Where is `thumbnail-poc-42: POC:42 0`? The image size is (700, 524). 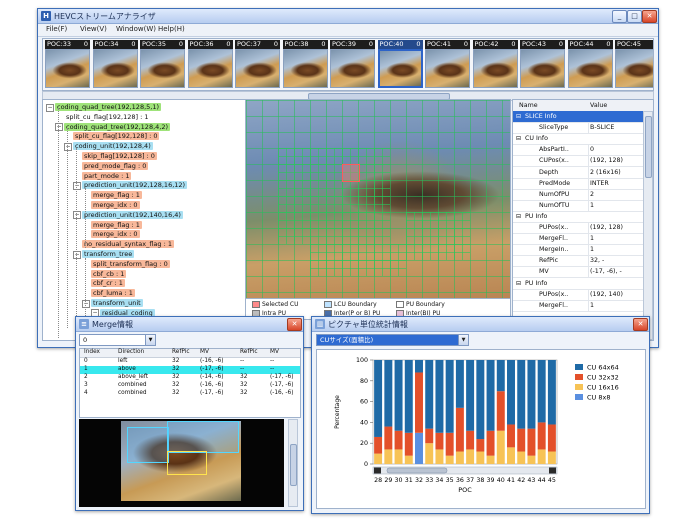 thumbnail-poc-42: POC:42 0 is located at coordinates (495, 64).